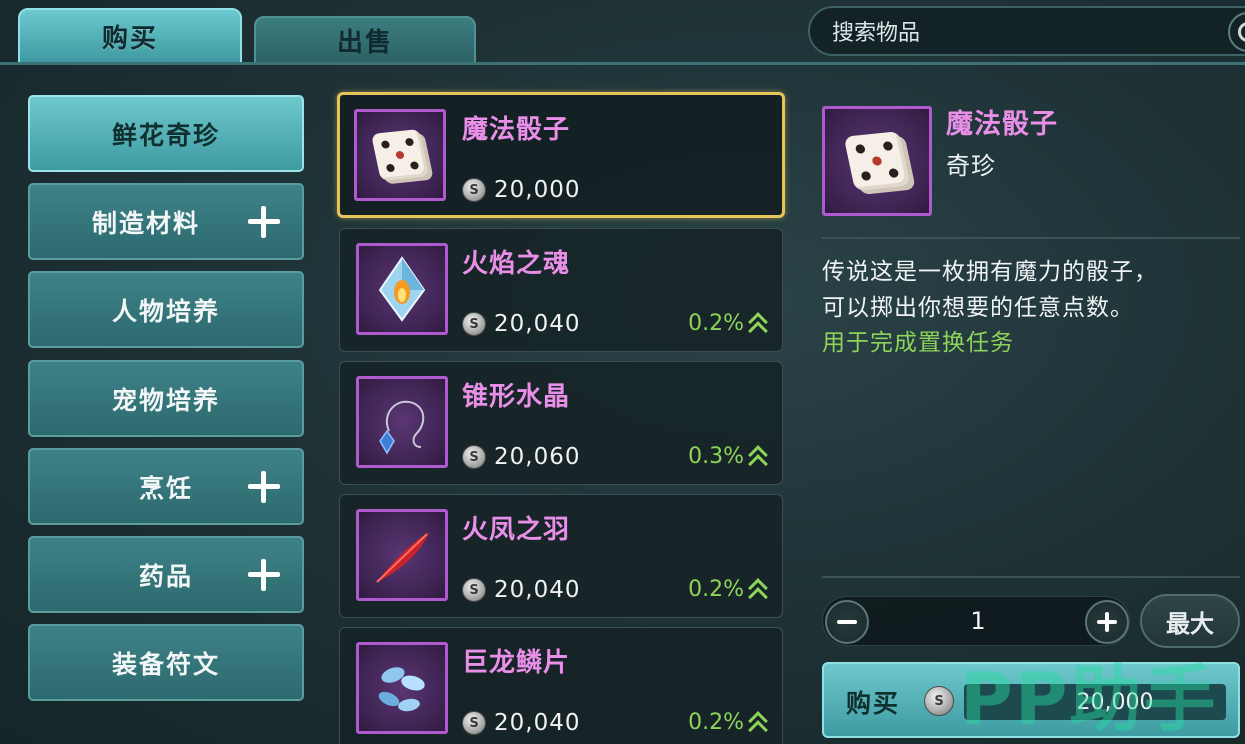 The image size is (1245, 744). Describe the element at coordinates (365, 40) in the screenshot. I see `tab-sell: 出售` at that location.